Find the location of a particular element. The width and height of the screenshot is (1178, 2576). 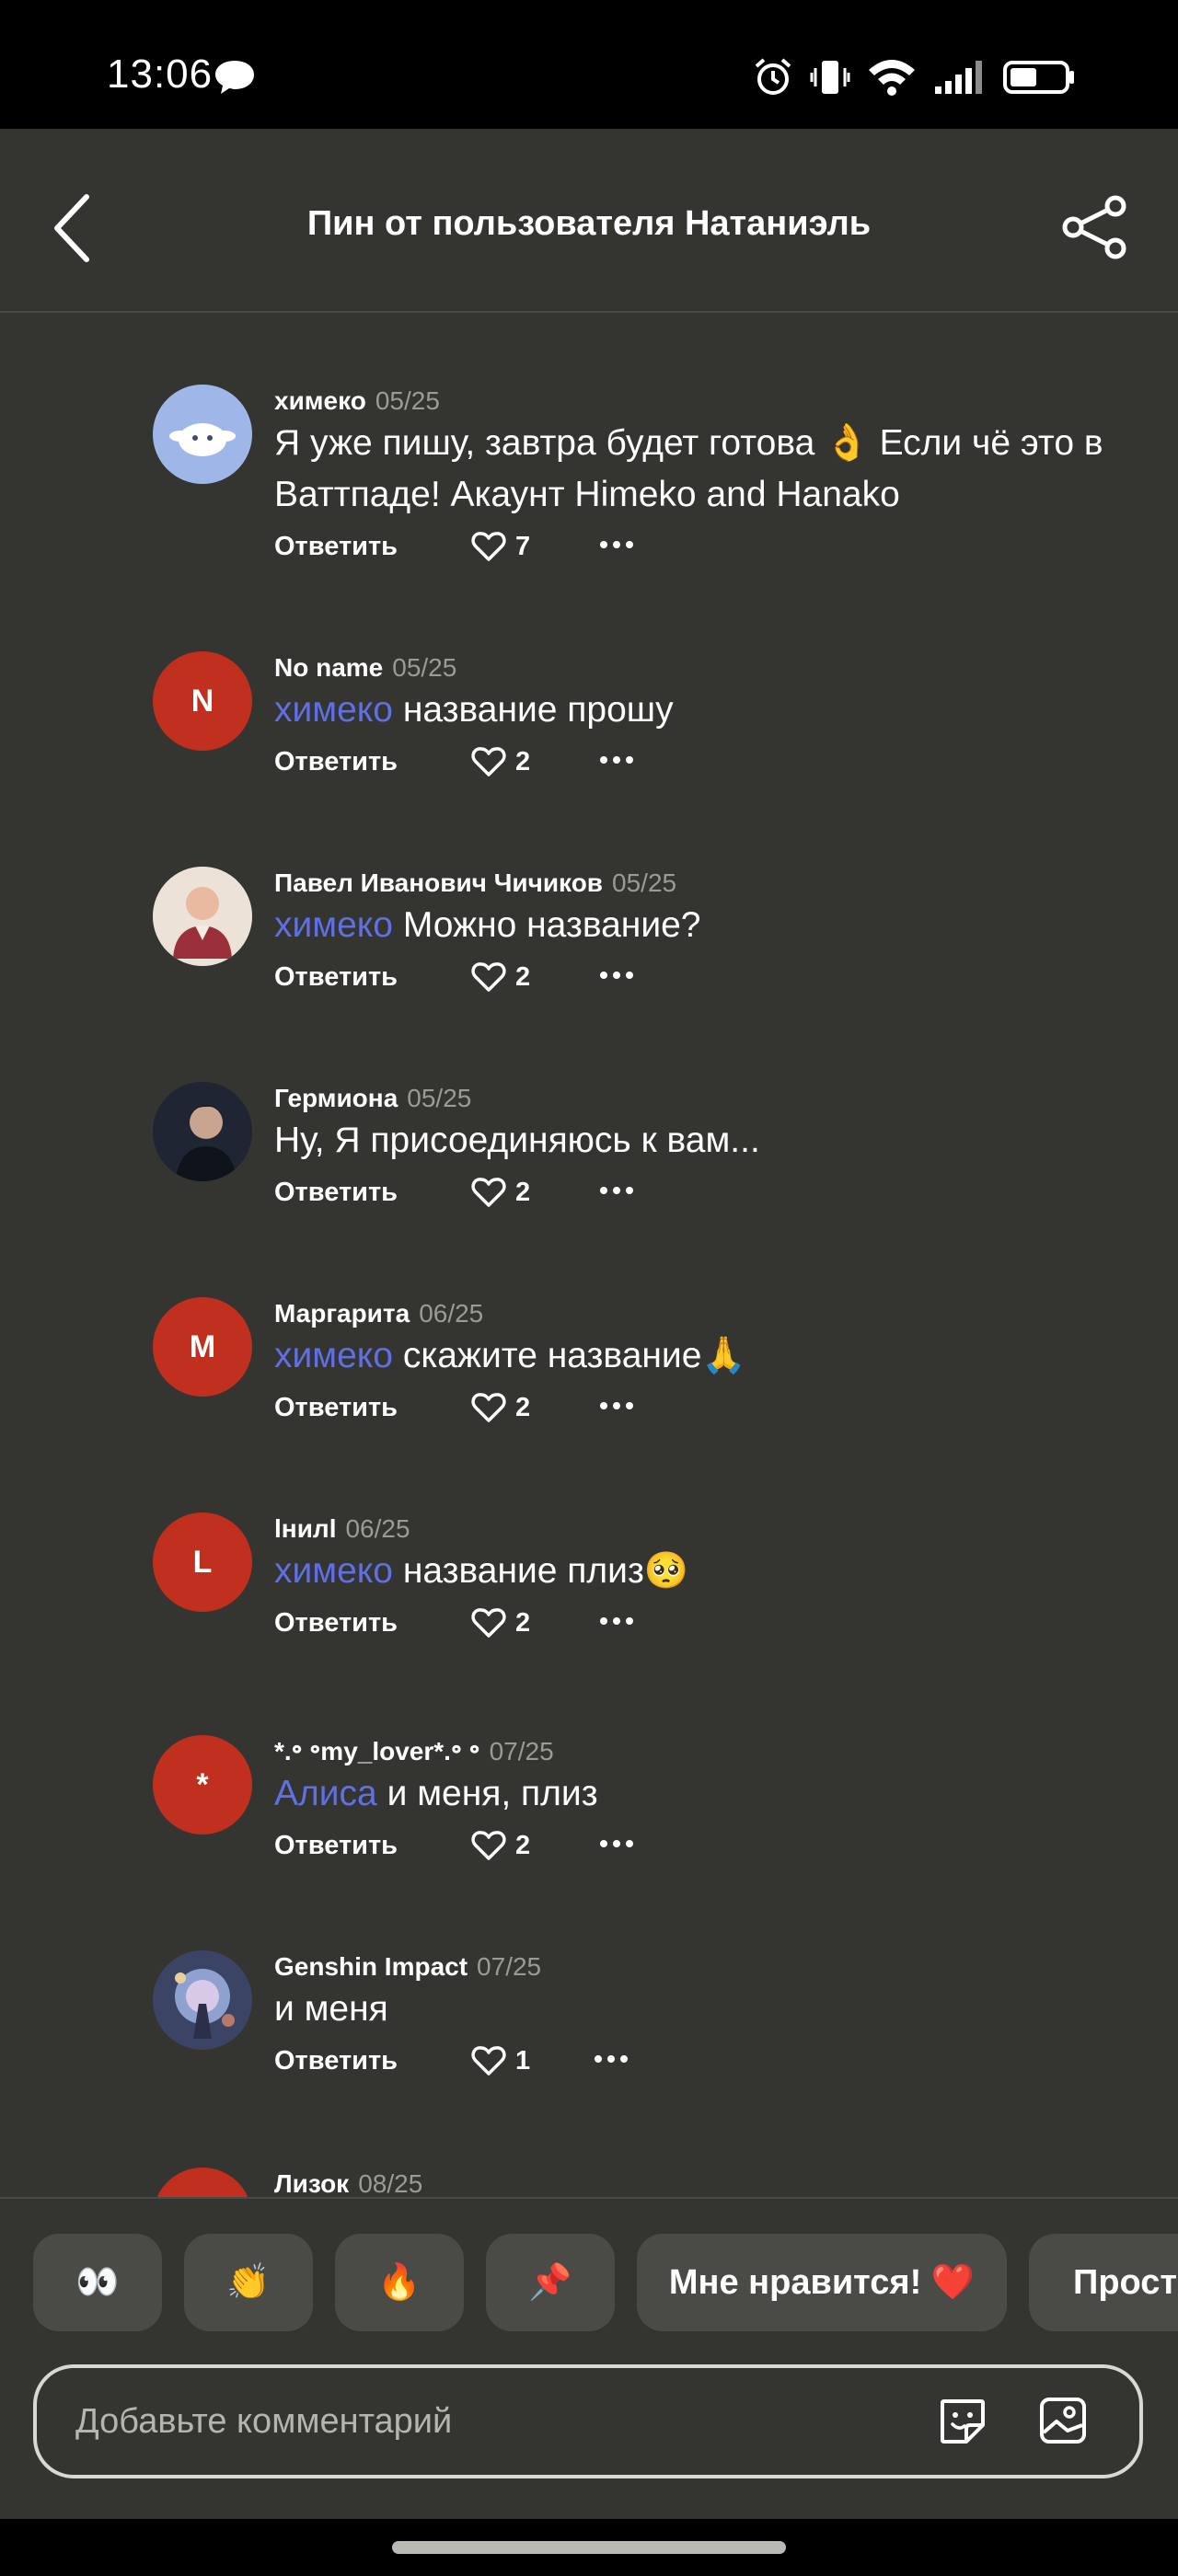

avatar: L is located at coordinates (202, 1562).